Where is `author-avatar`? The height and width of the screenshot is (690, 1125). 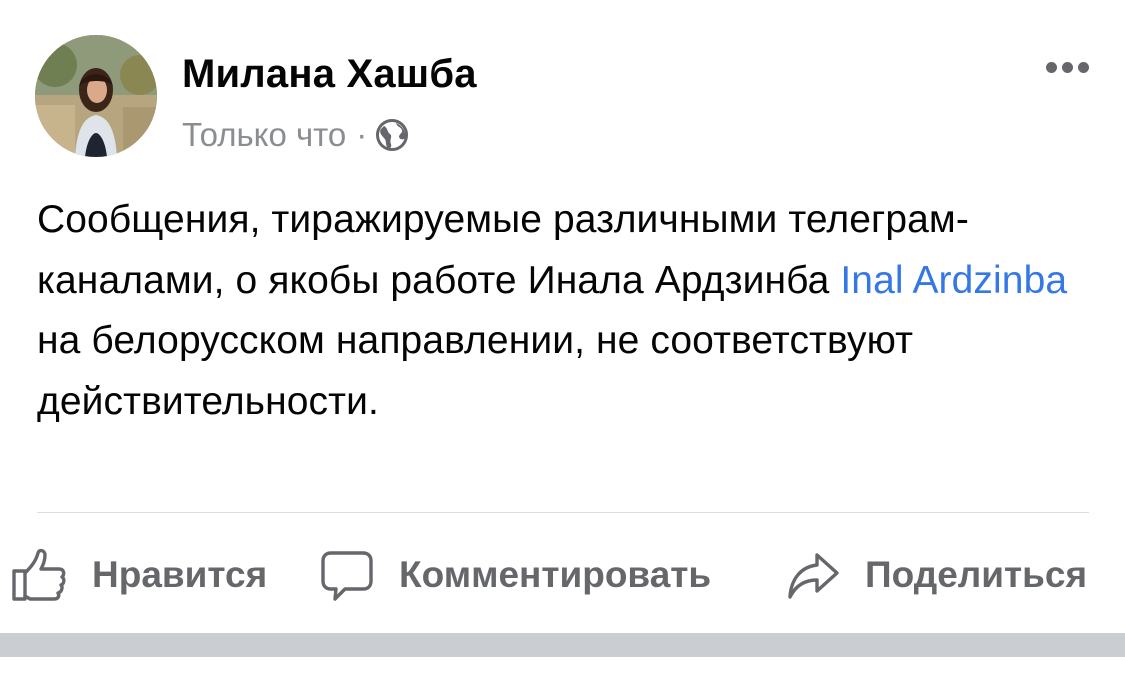 author-avatar is located at coordinates (96, 96).